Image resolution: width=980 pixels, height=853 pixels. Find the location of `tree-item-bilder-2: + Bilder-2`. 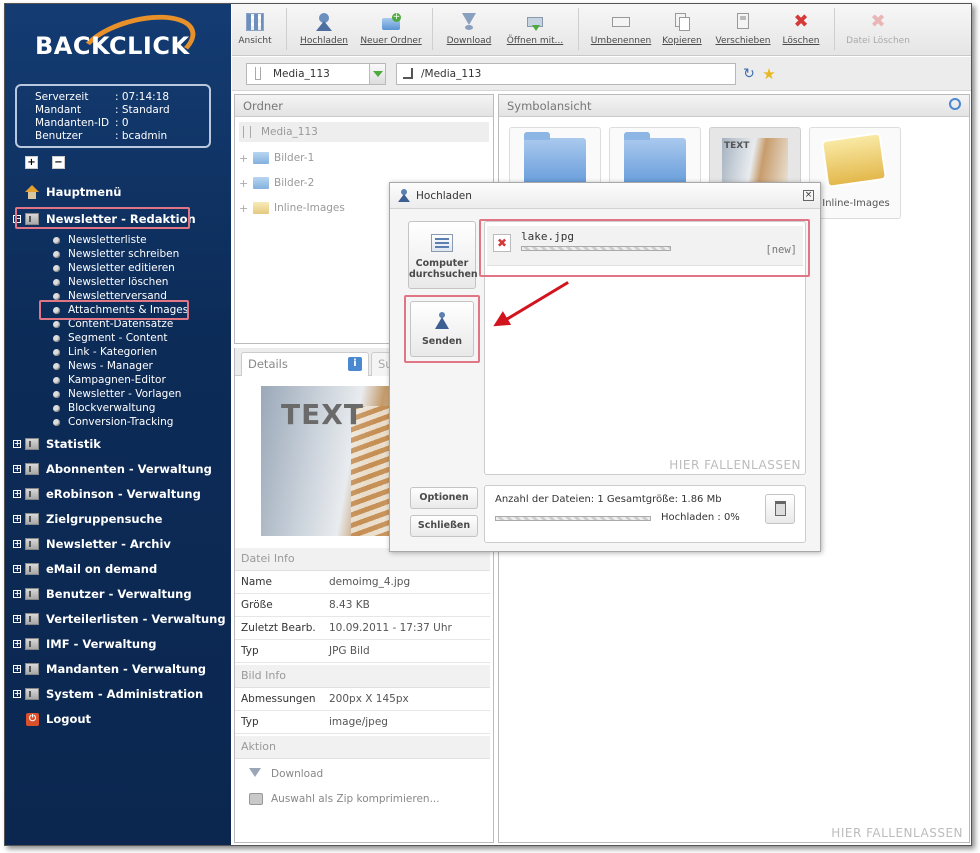

tree-item-bilder-2: + Bilder-2 is located at coordinates (276, 183).